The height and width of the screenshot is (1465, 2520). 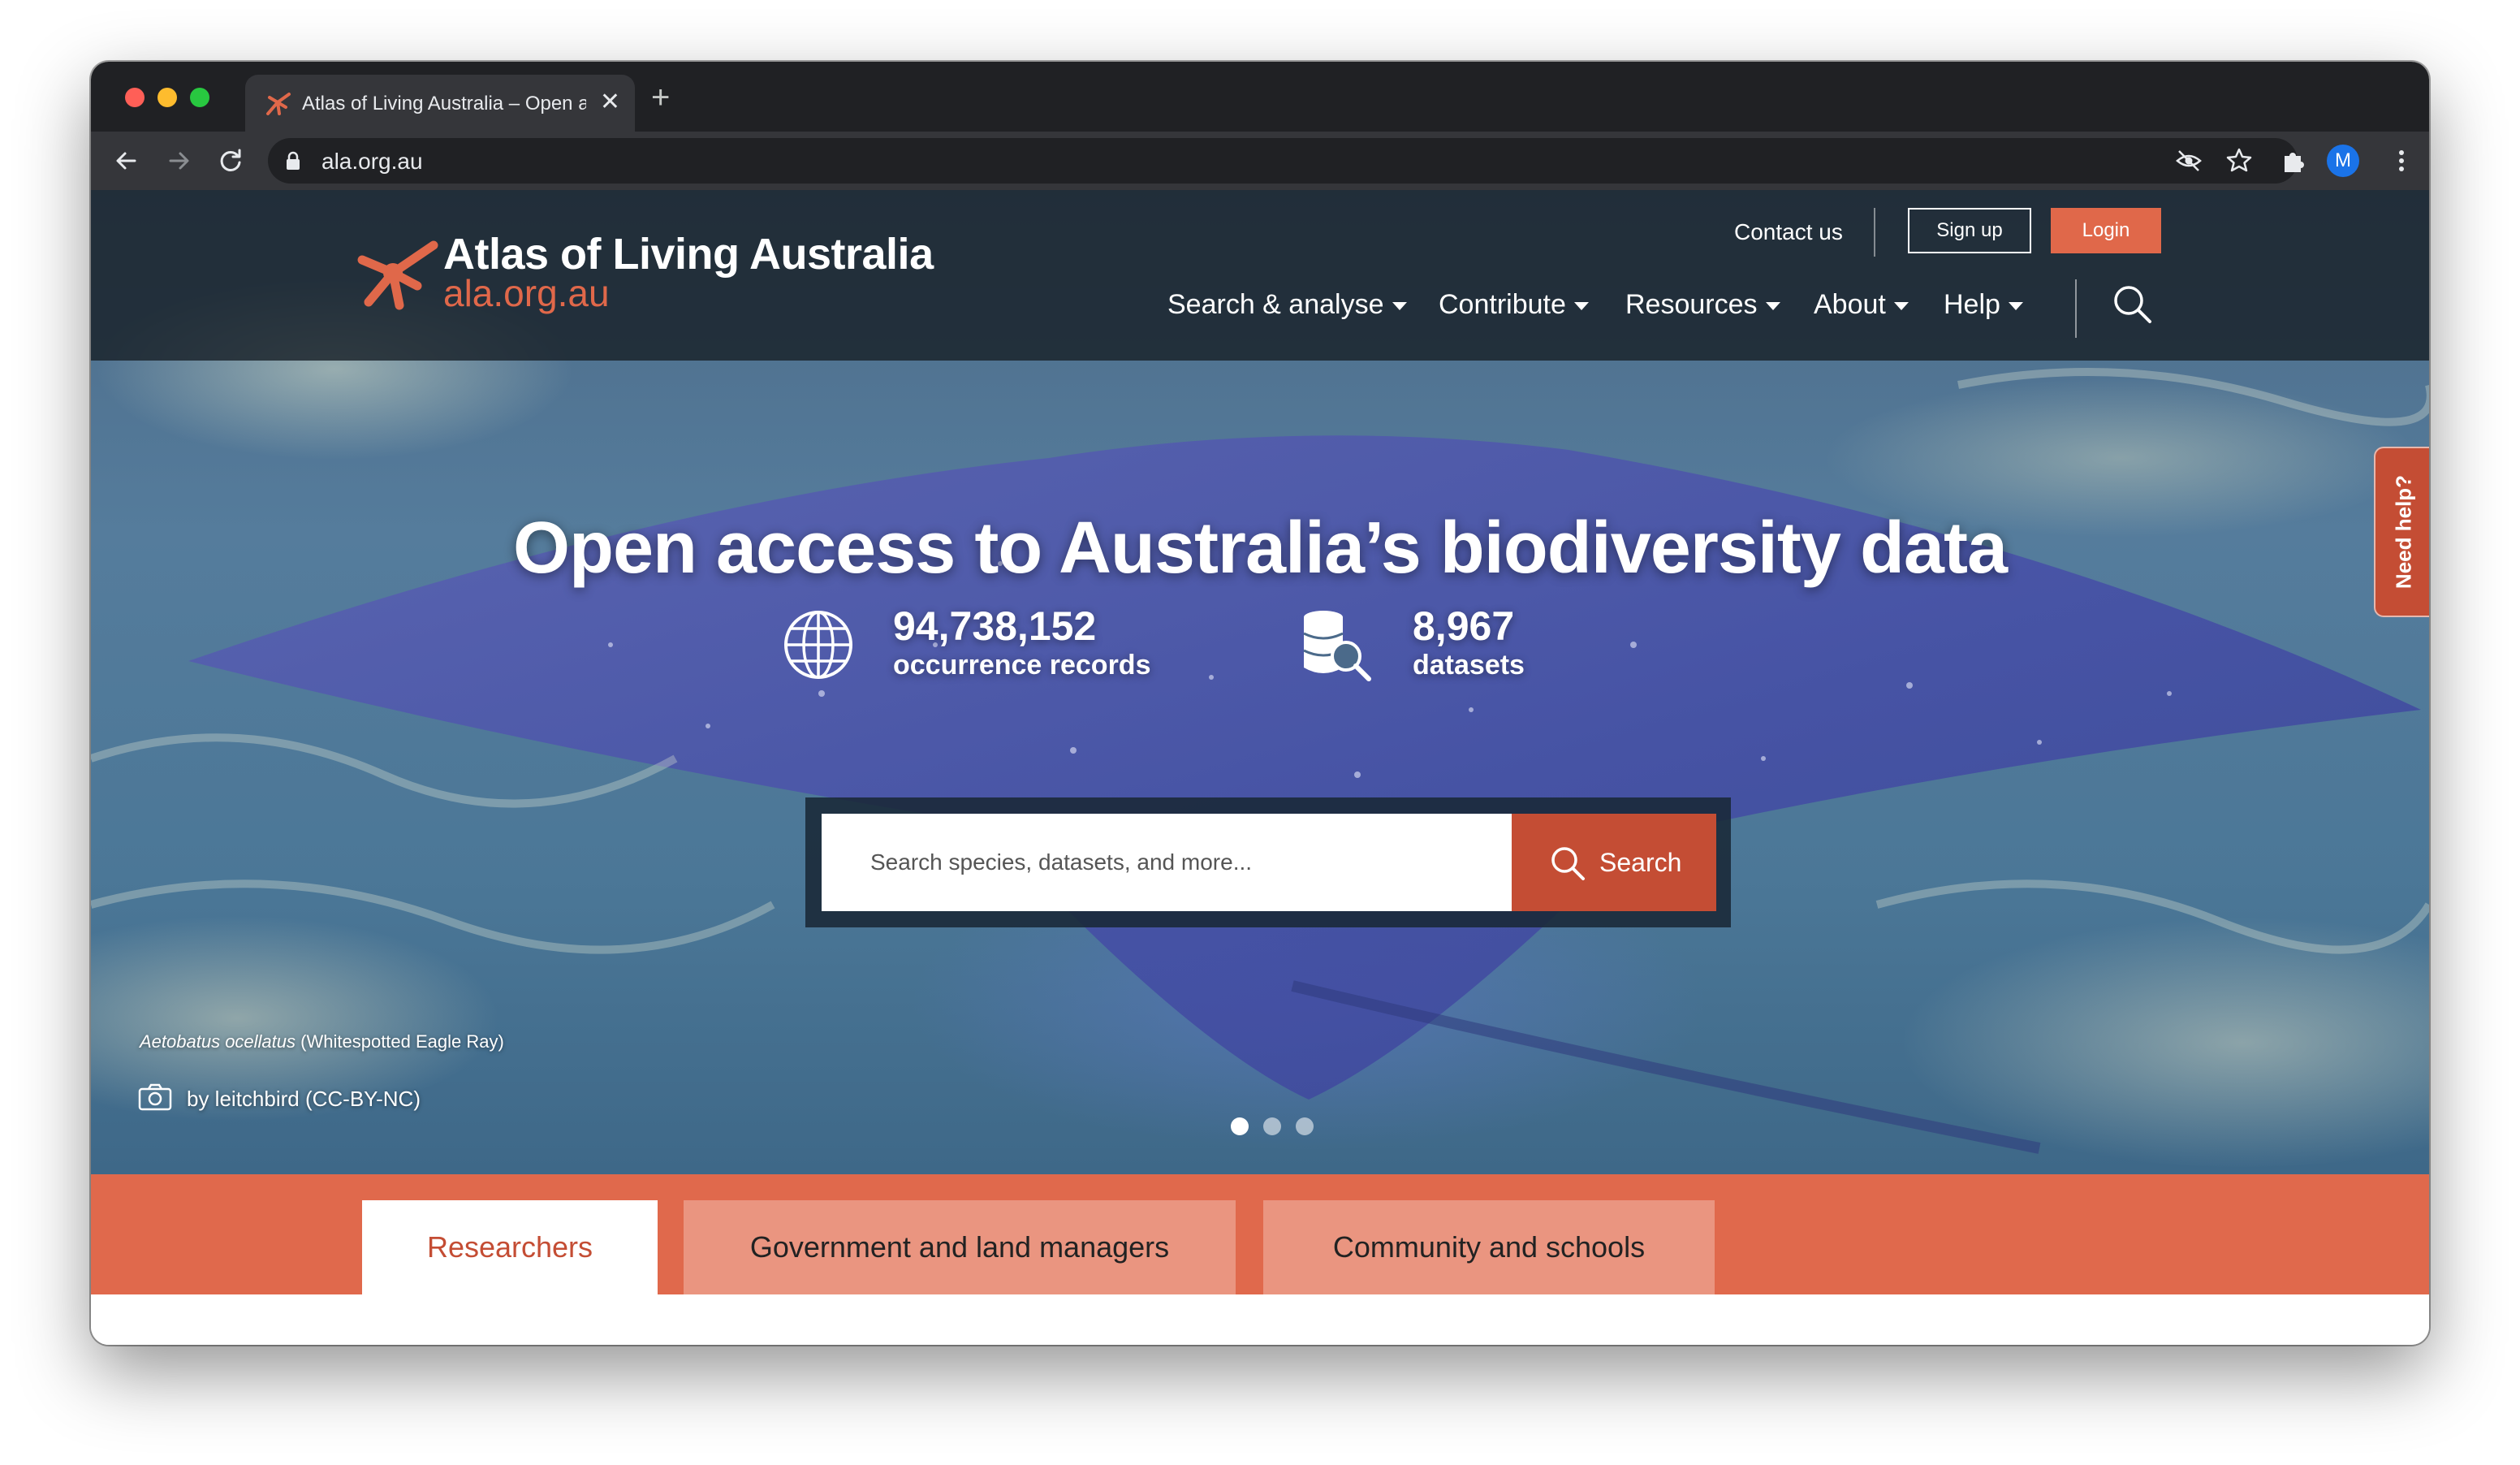 I want to click on browser-menu-icon, so click(x=2402, y=161).